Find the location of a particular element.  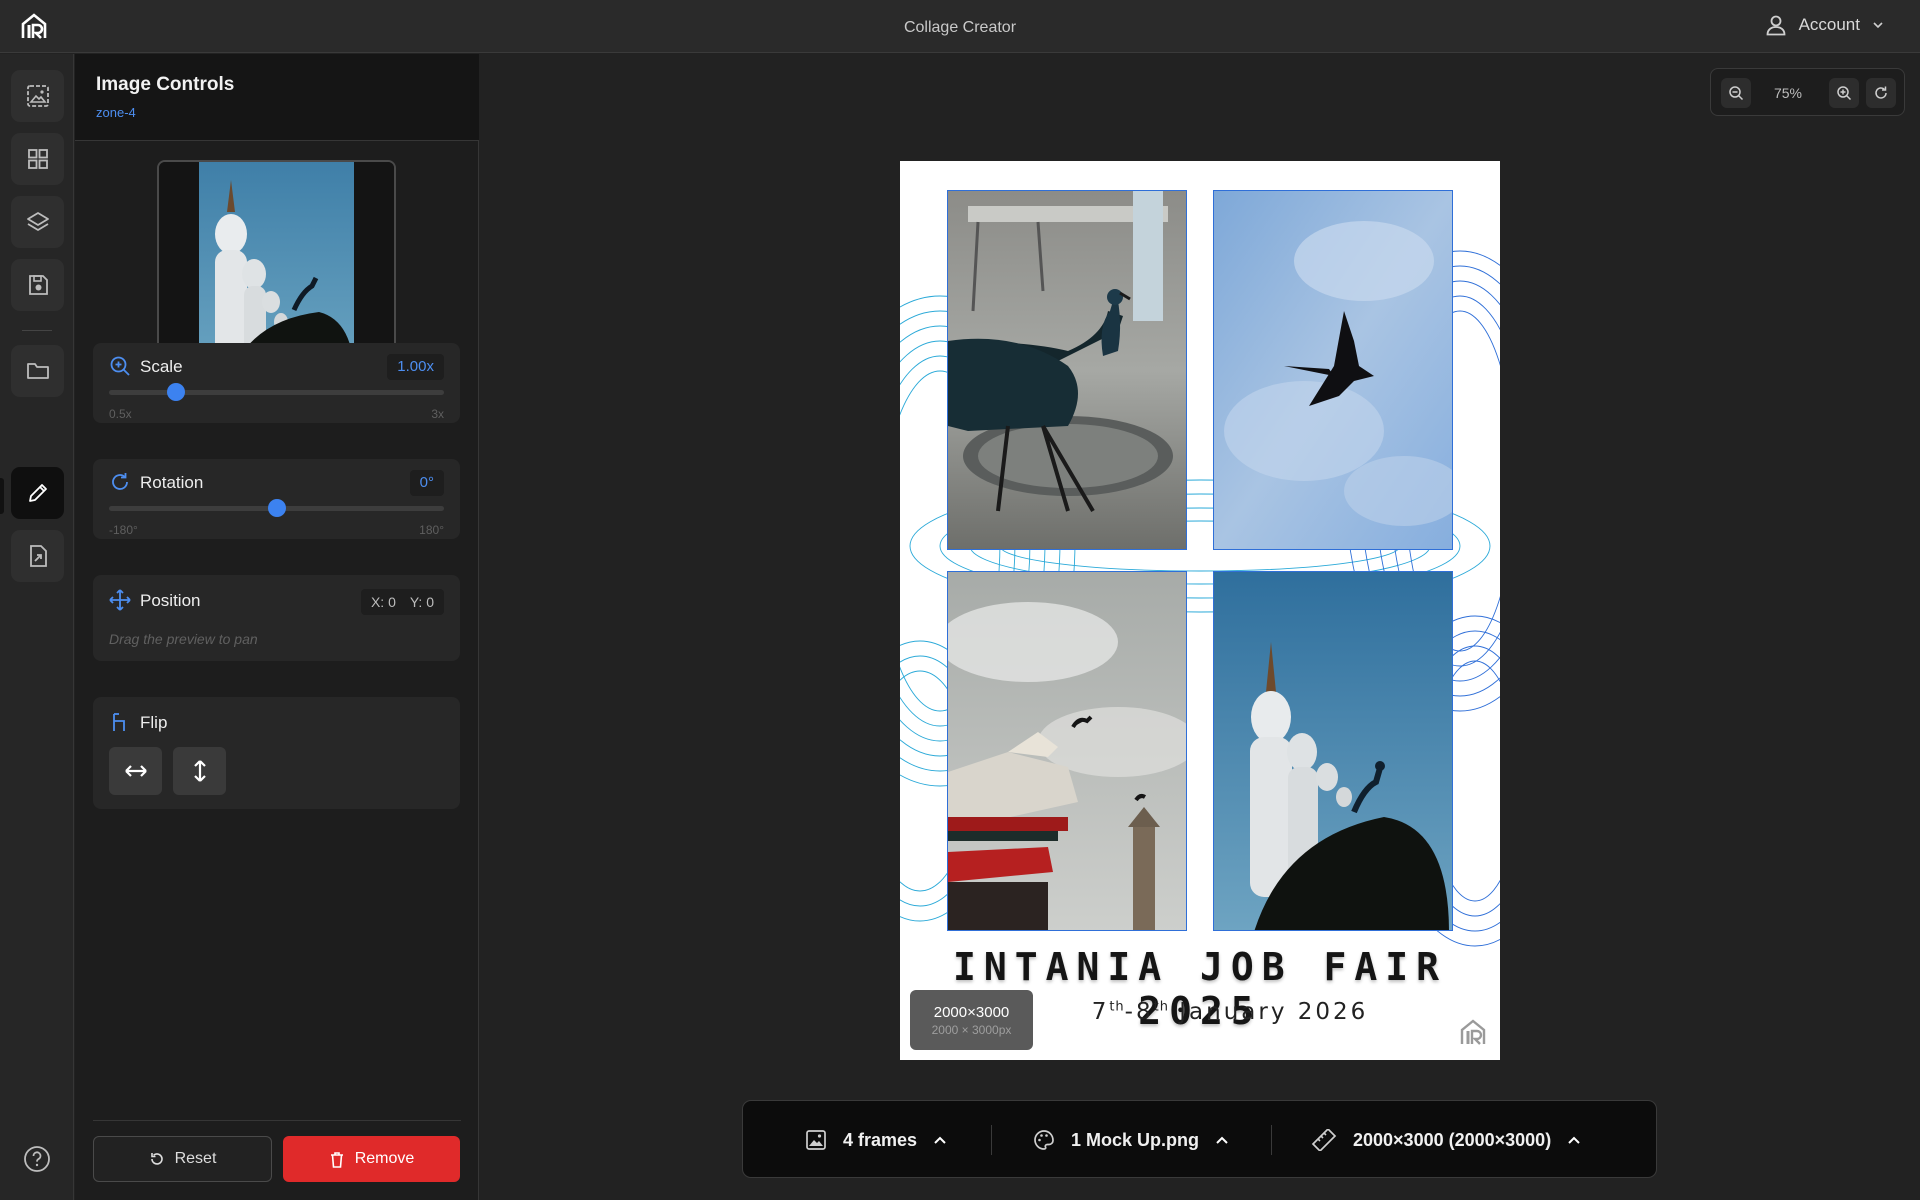

arrow-left-right-icon is located at coordinates (135, 771).